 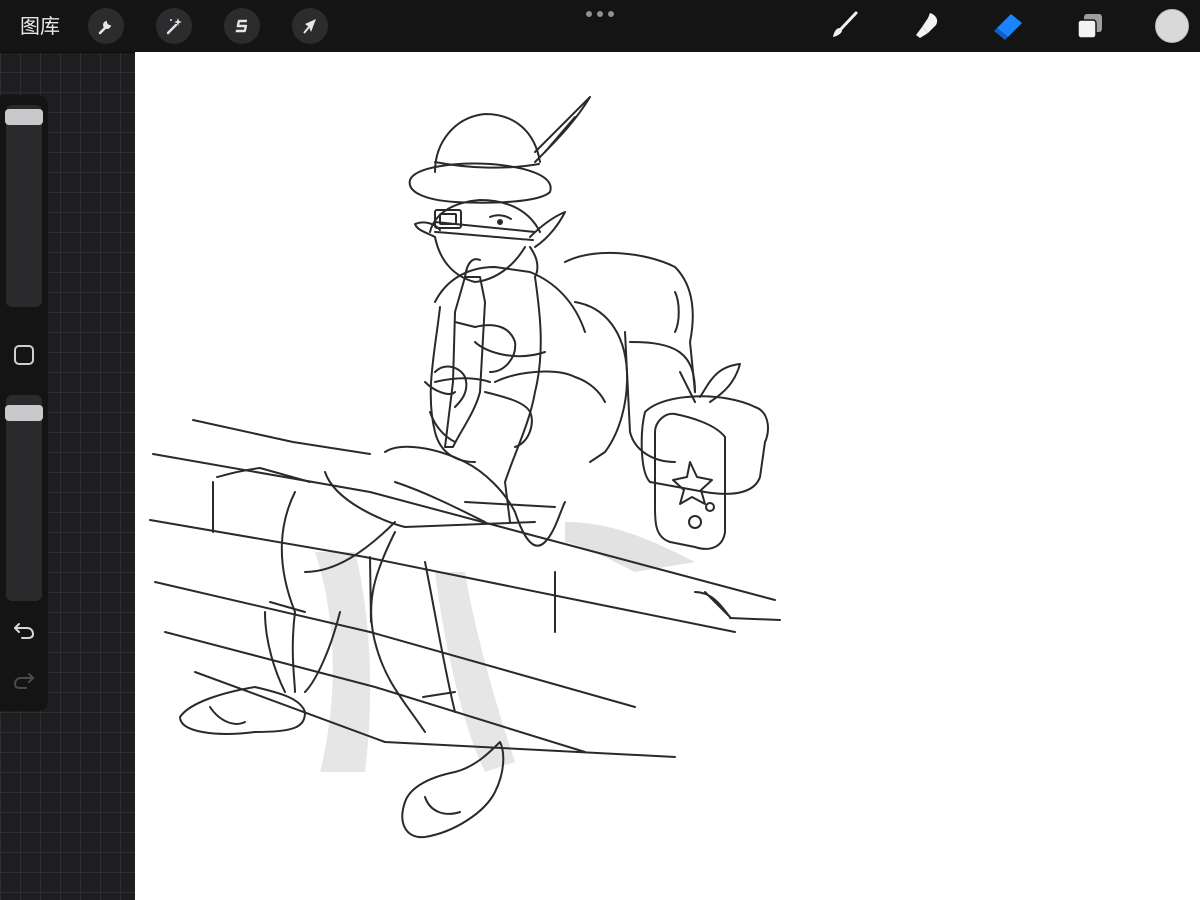 I want to click on brush-icon, so click(x=845, y=24).